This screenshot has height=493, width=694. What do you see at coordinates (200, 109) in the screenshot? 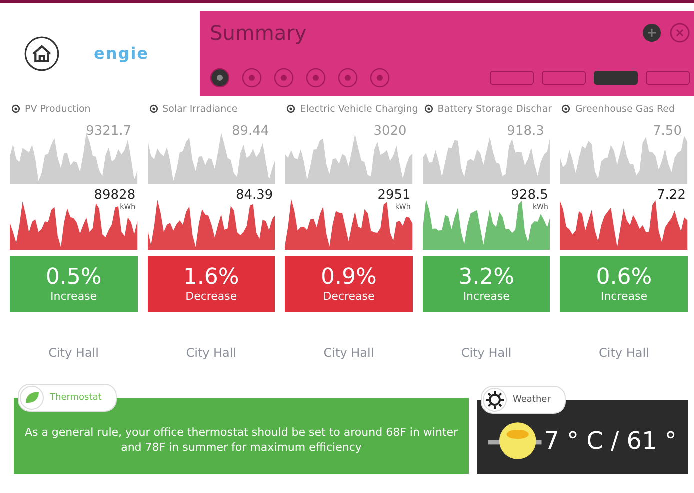
I see `metric-title: Solar Irradiance` at bounding box center [200, 109].